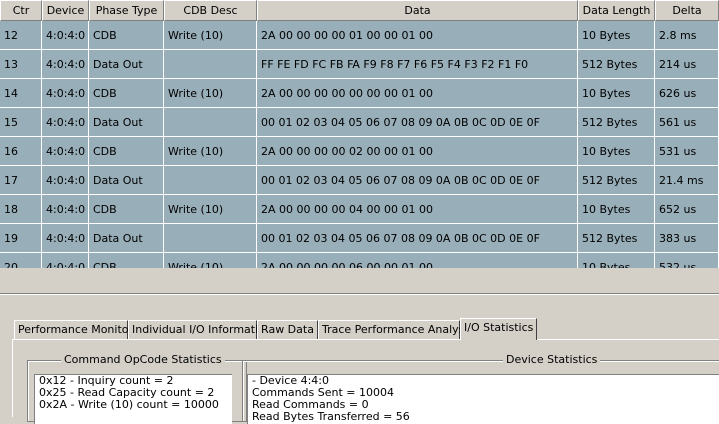 This screenshot has height=424, width=719. I want to click on tab-trace-performance-analysis: Trace Performance Analysis, so click(395, 329).